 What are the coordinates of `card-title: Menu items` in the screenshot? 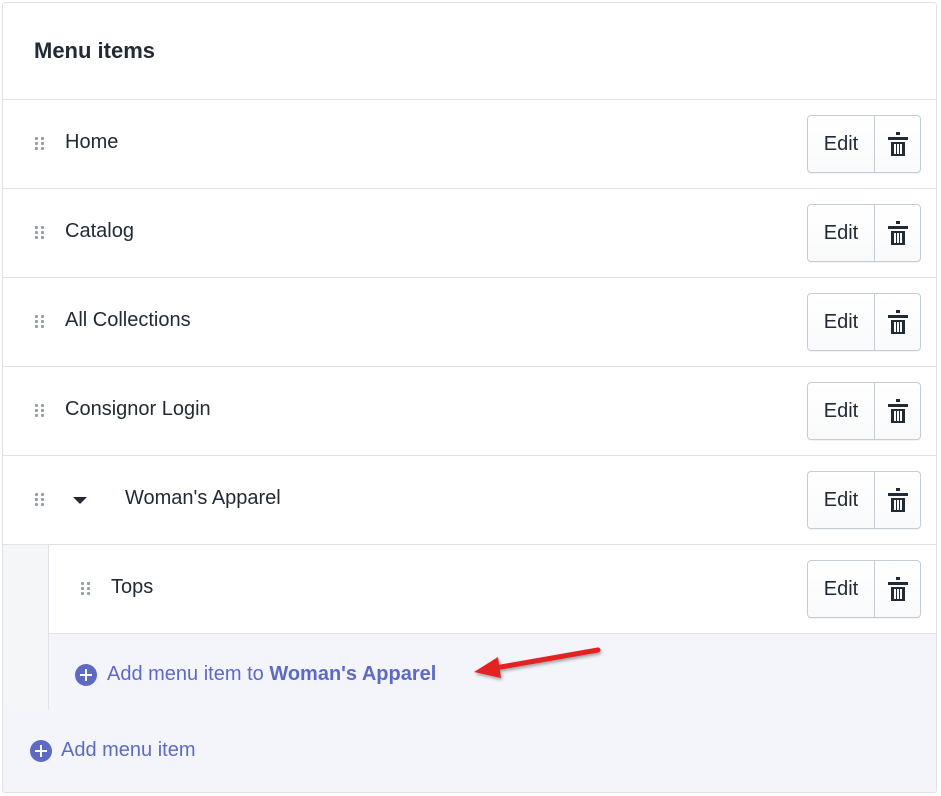 It's located at (95, 50).